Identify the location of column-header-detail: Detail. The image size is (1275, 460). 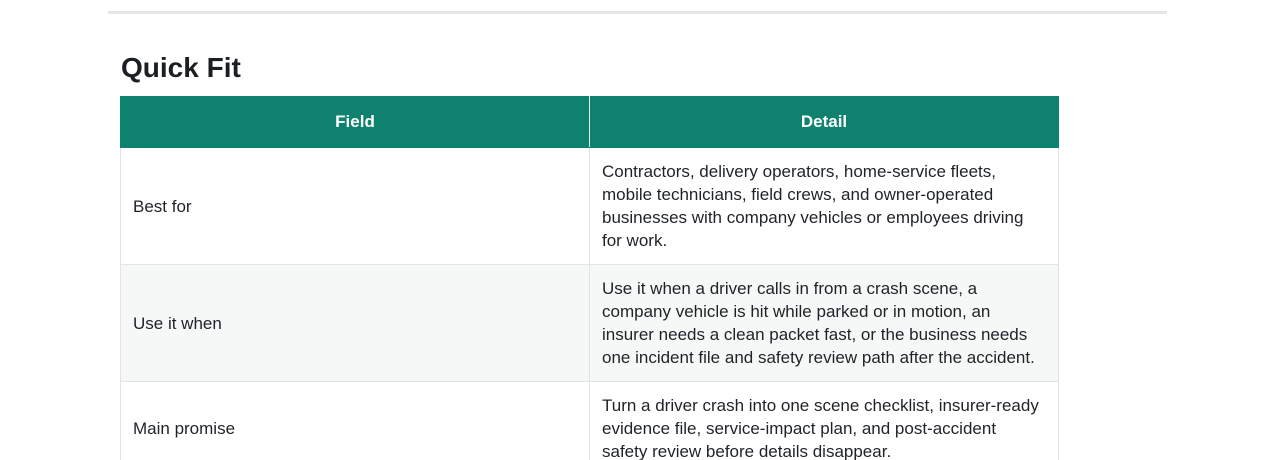
(824, 122).